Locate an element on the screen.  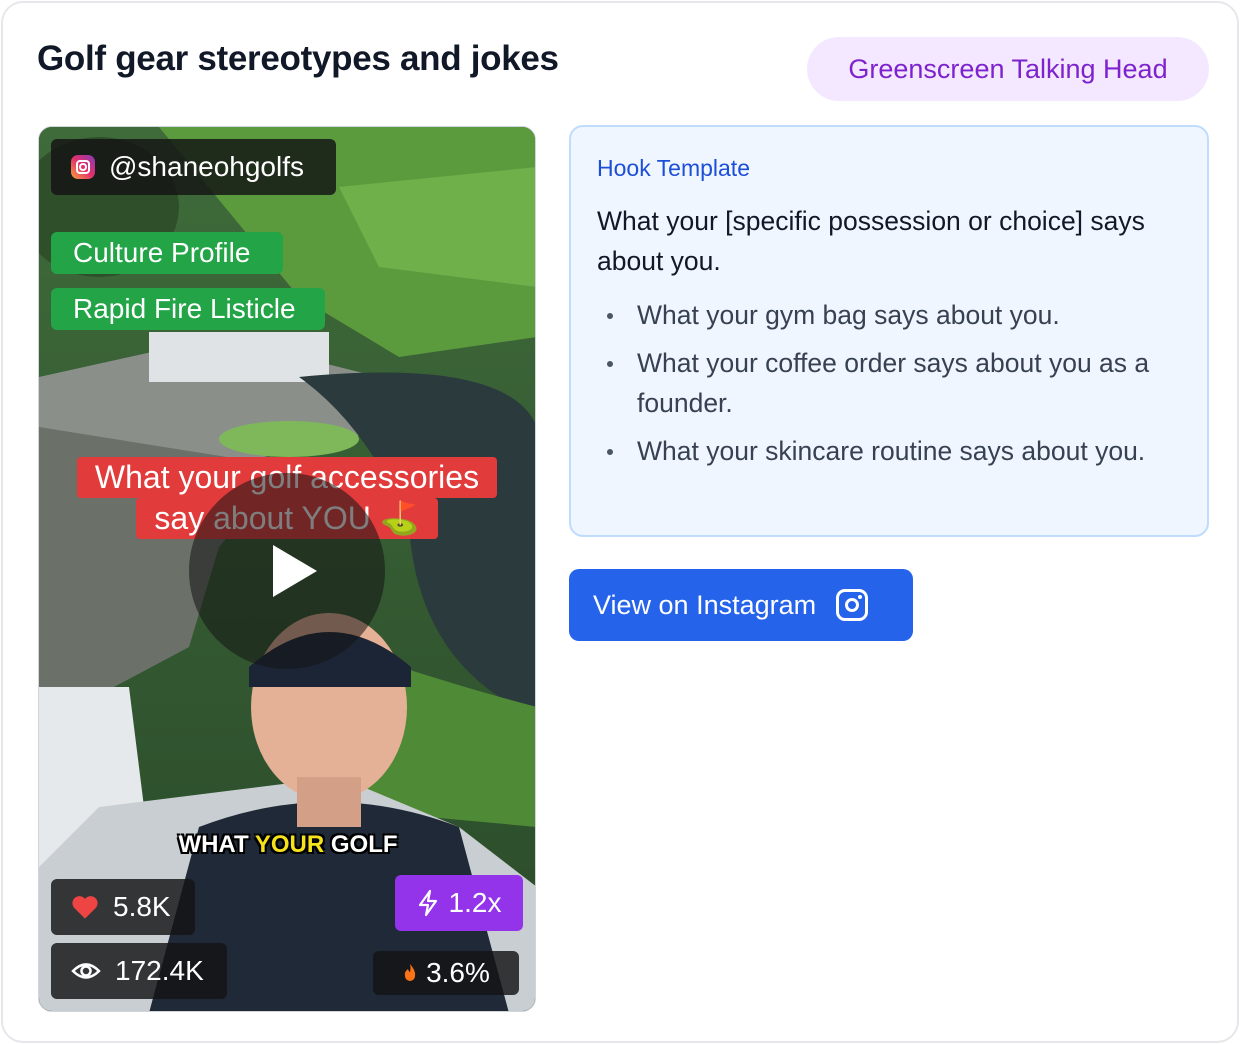
views-value: 172.4K is located at coordinates (159, 970).